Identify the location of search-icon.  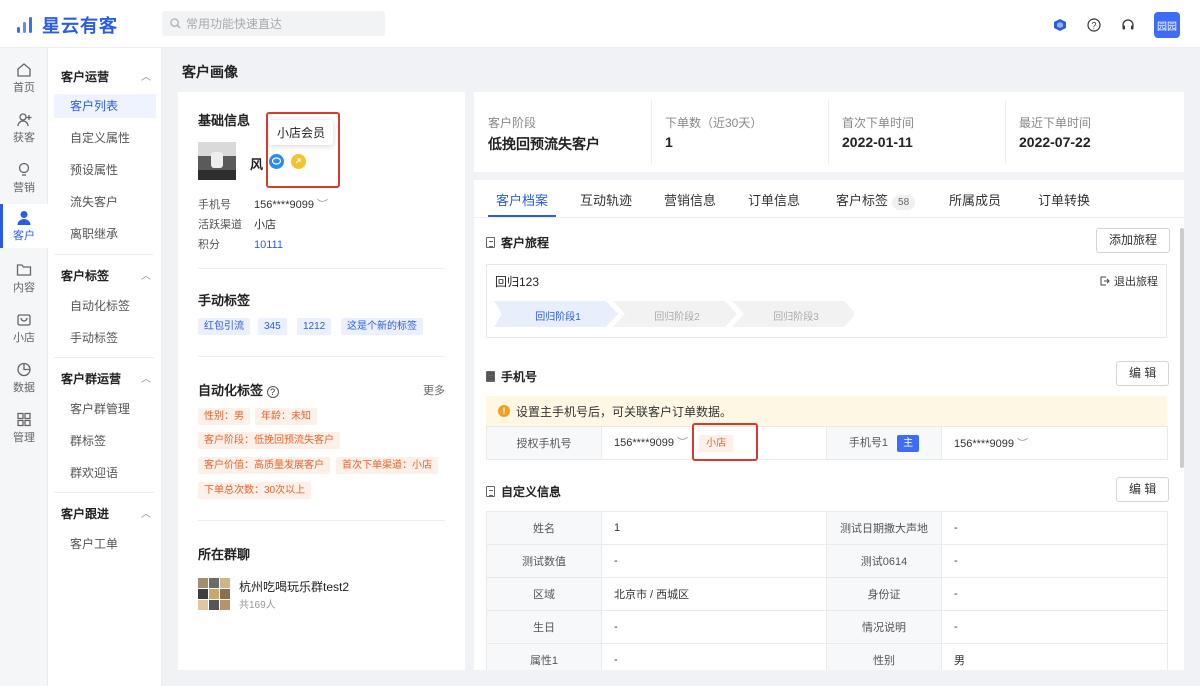
(175, 23).